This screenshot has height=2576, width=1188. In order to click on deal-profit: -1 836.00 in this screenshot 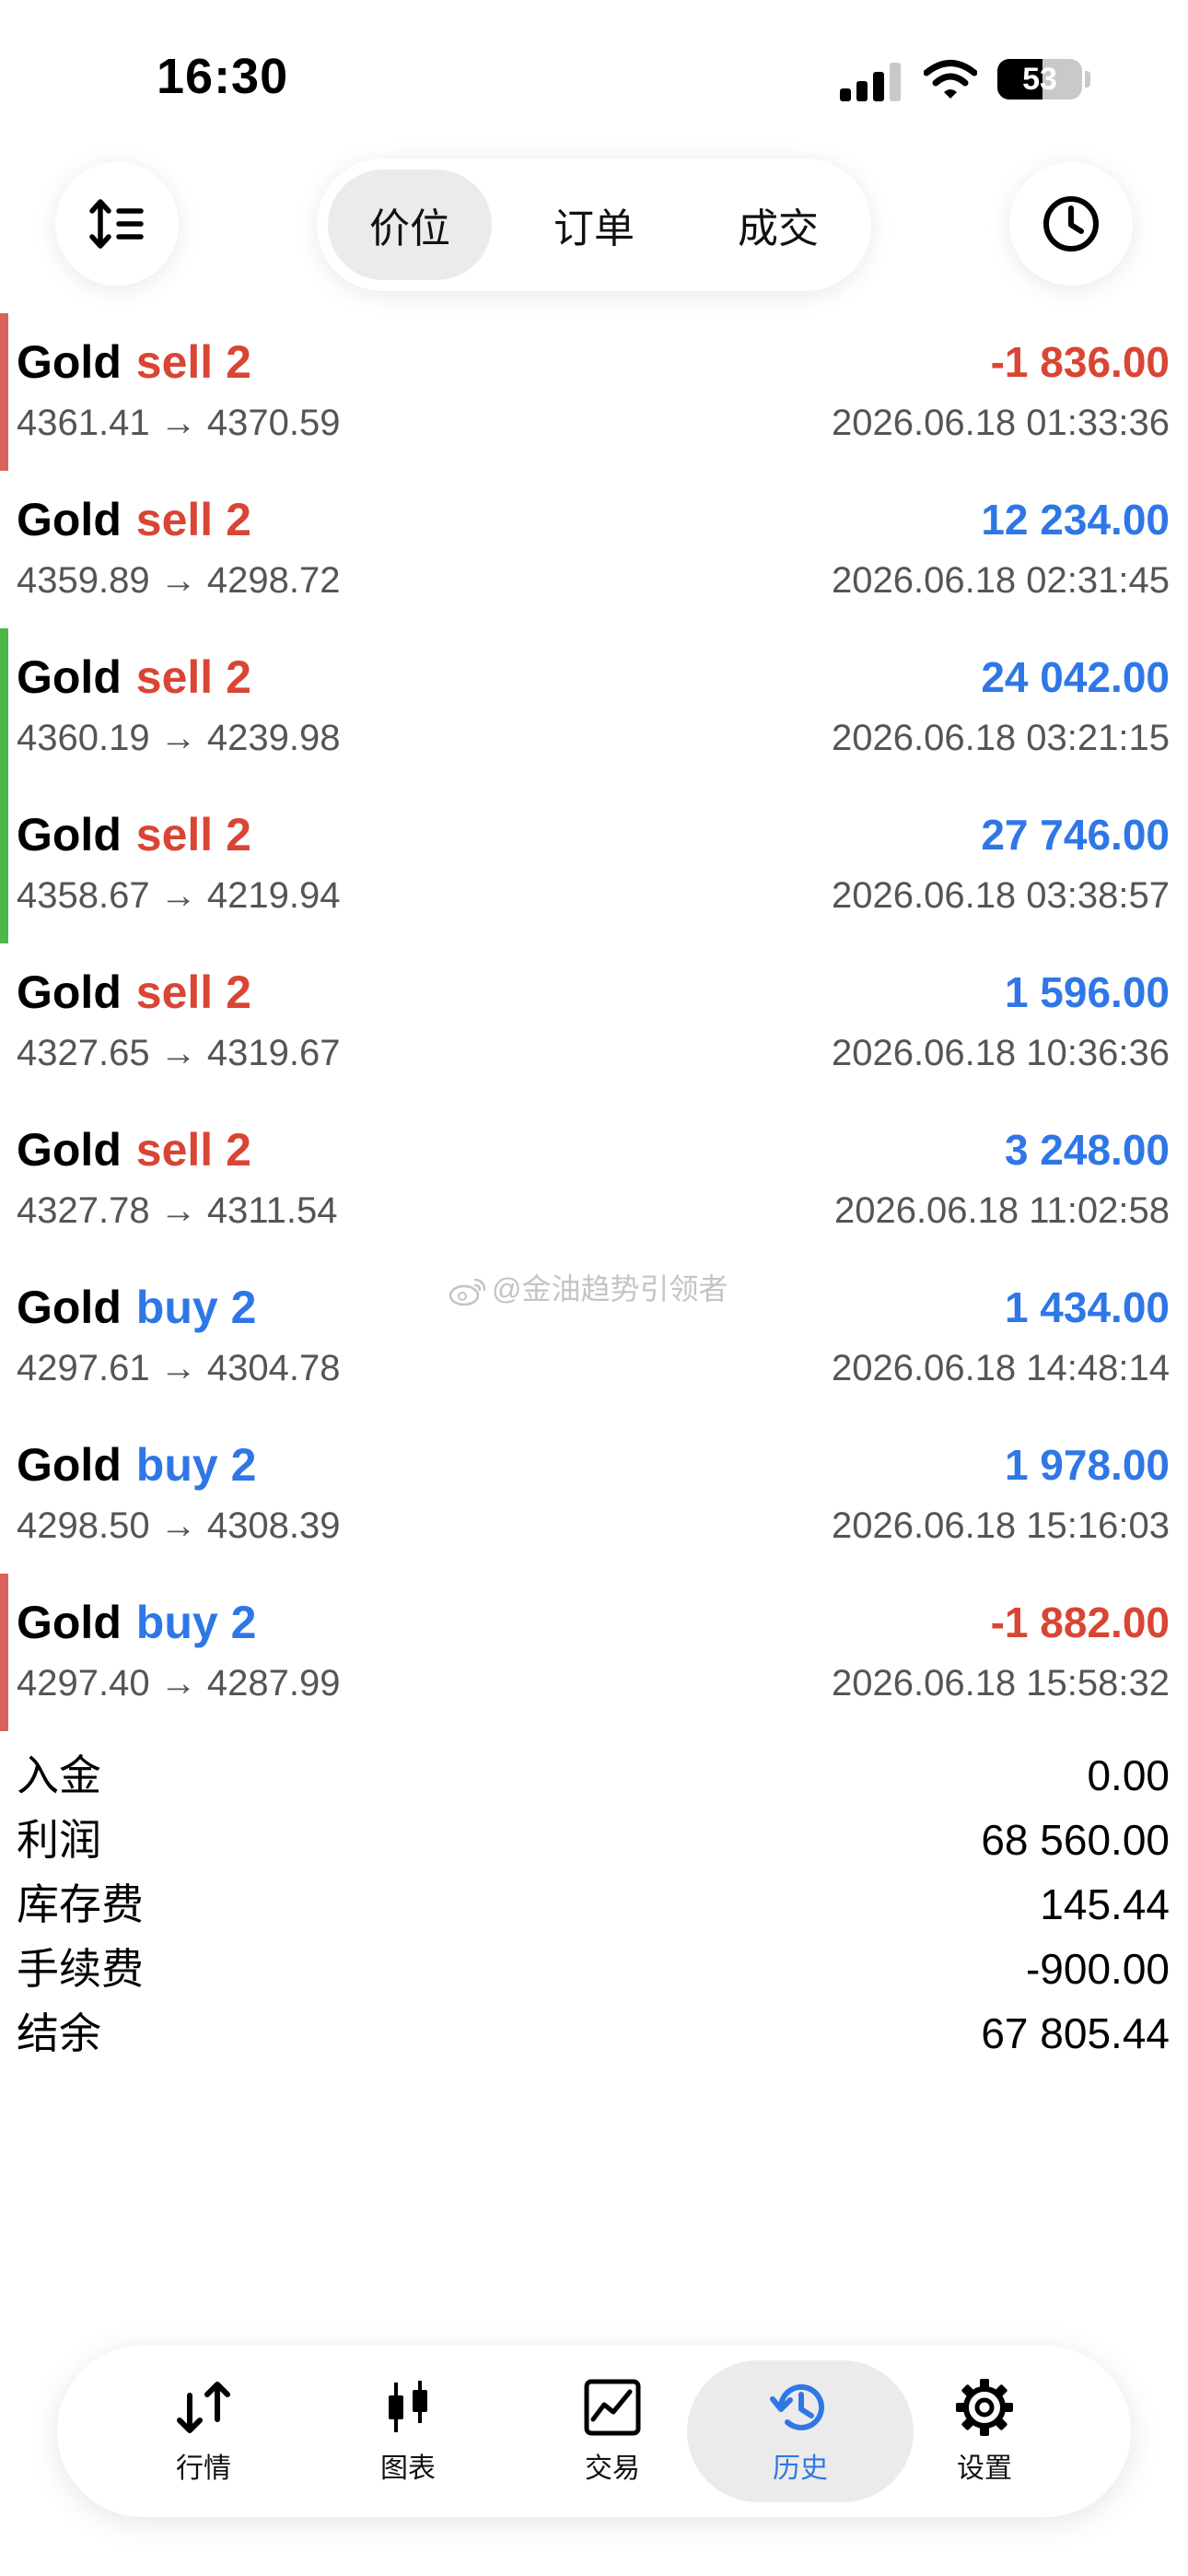, I will do `click(1080, 362)`.